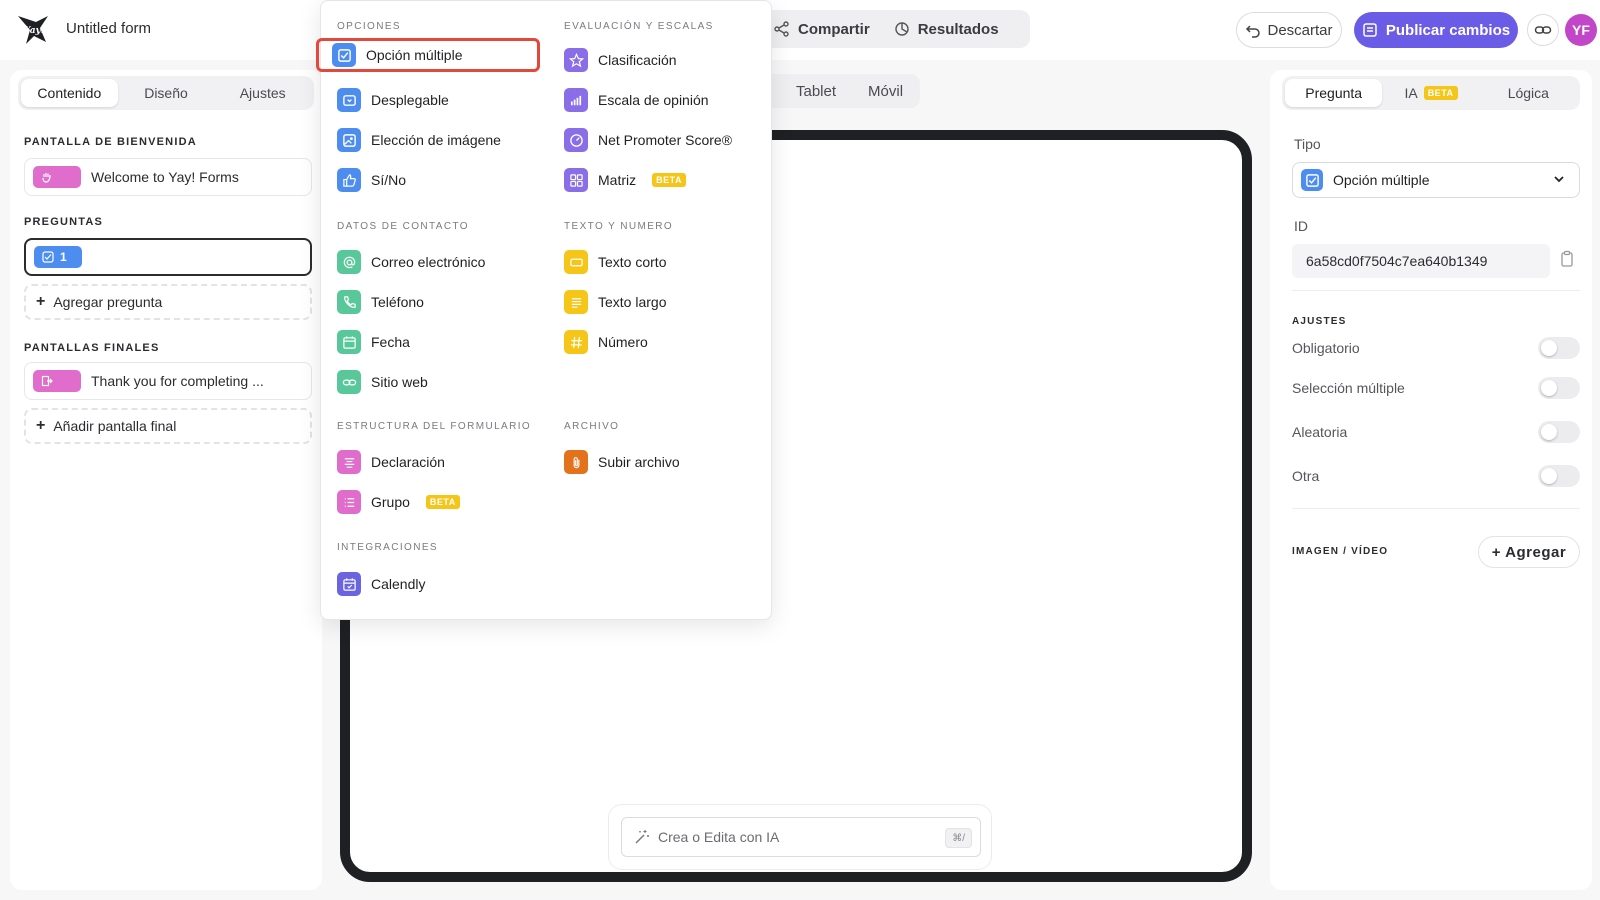 The image size is (1600, 900). What do you see at coordinates (168, 426) in the screenshot?
I see `add-ending-button: + Añadir pantalla final` at bounding box center [168, 426].